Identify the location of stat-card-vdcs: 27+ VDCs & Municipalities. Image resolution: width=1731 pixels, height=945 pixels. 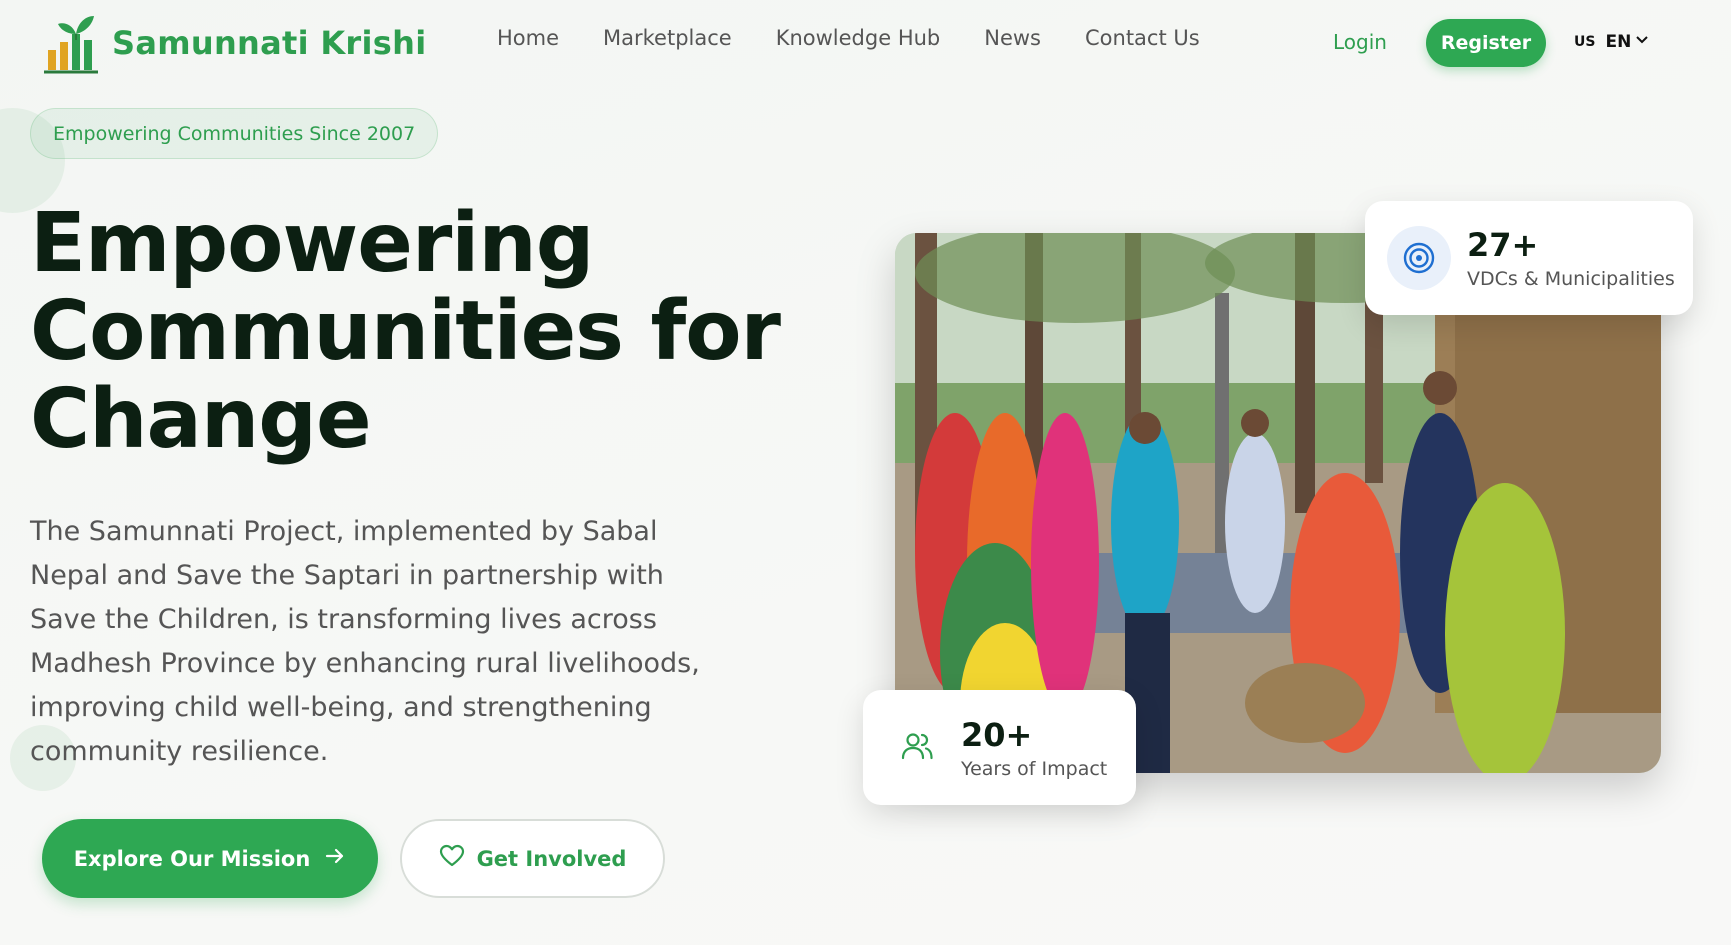
(1529, 258).